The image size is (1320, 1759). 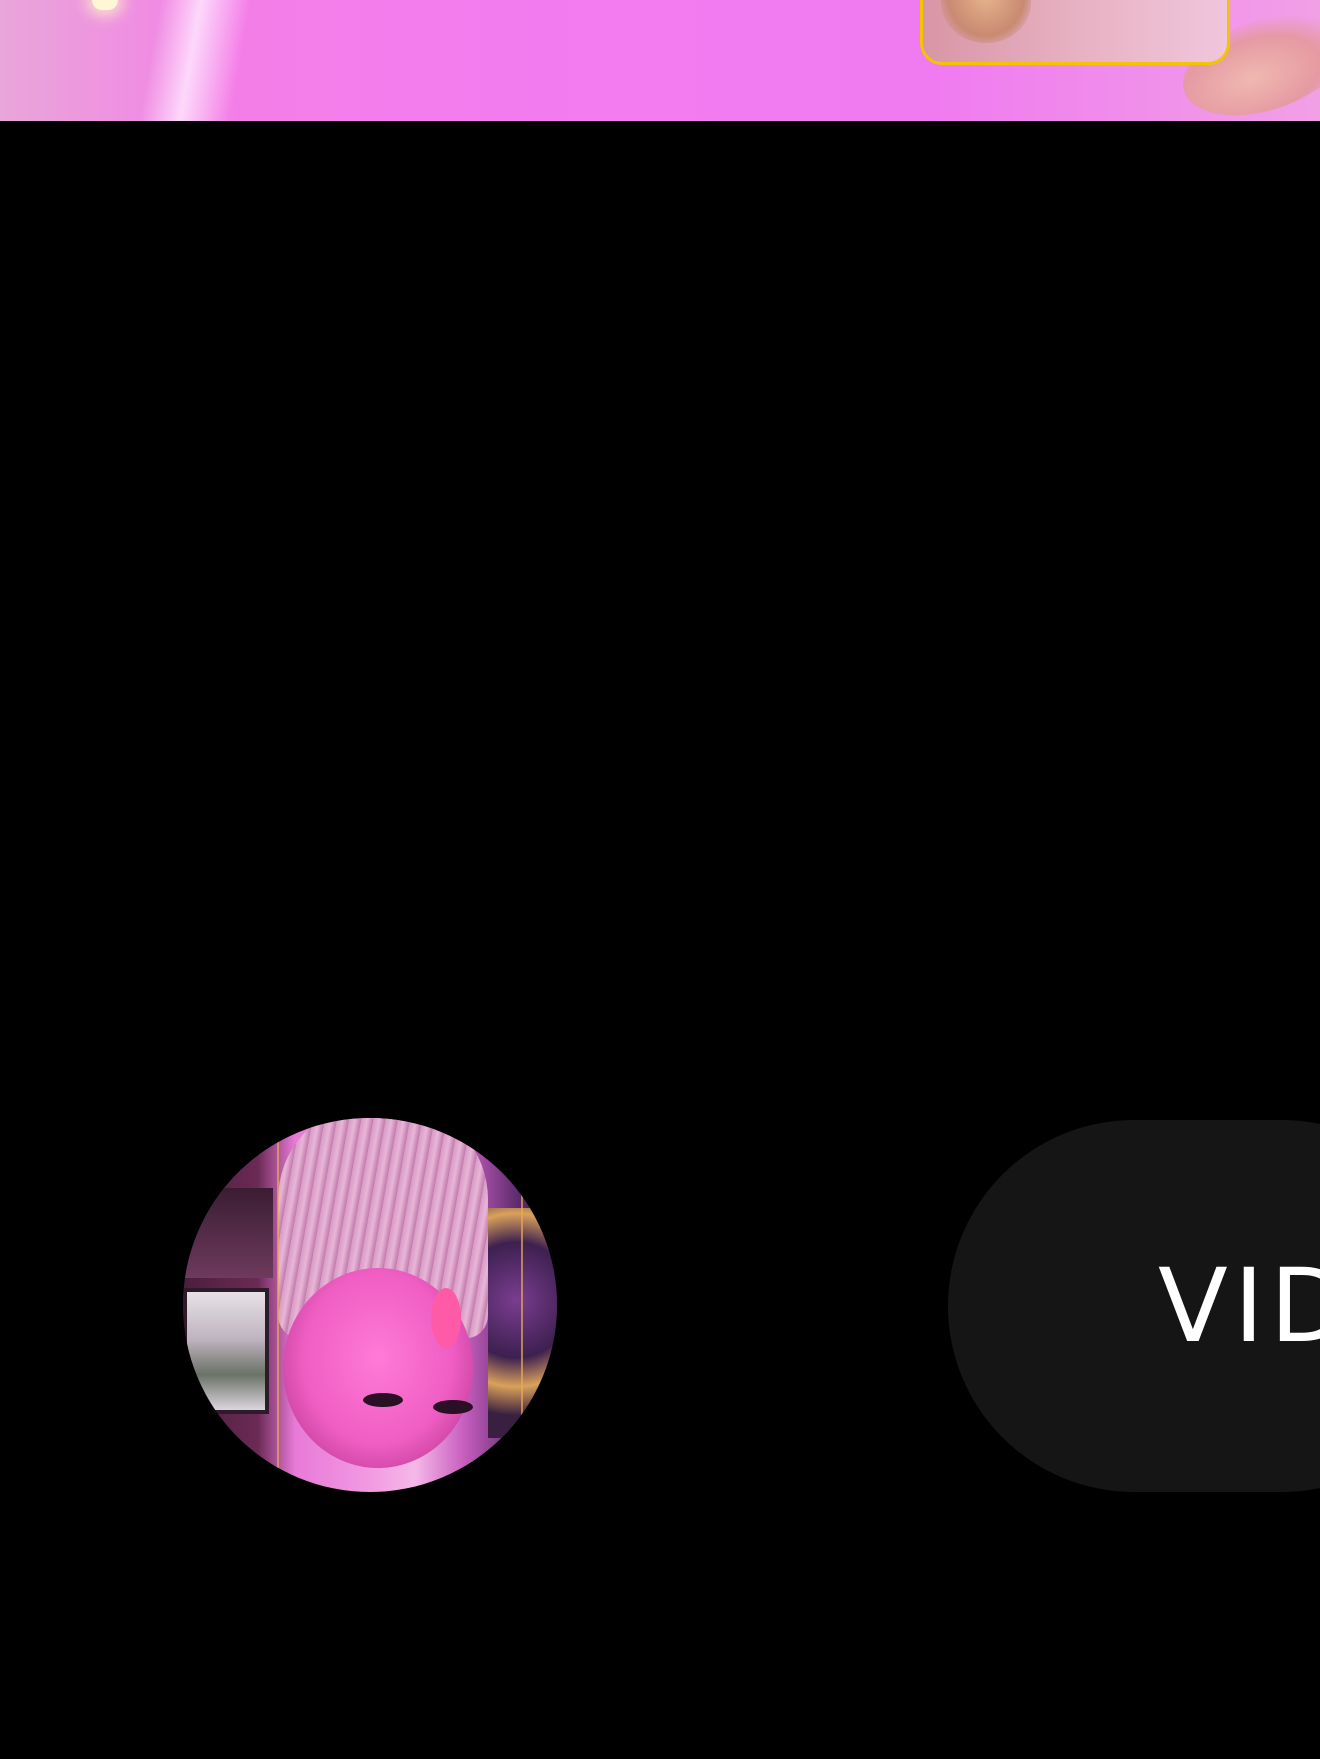 What do you see at coordinates (986, 21) in the screenshot?
I see `face-hint` at bounding box center [986, 21].